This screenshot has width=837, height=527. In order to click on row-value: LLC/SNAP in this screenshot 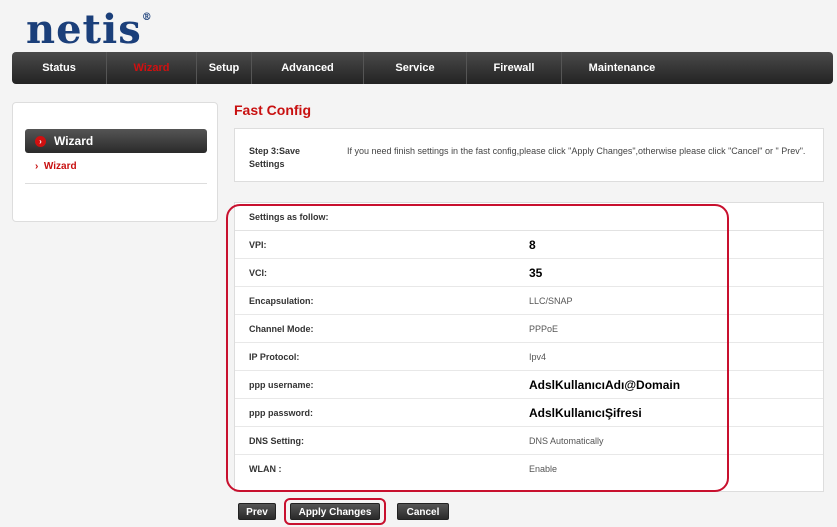, I will do `click(551, 300)`.